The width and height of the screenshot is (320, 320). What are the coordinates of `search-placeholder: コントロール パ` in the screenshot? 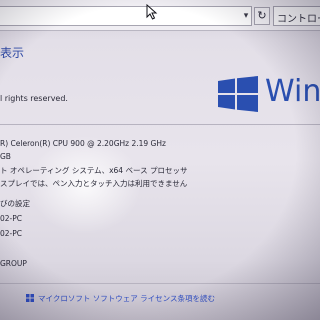 It's located at (298, 19).